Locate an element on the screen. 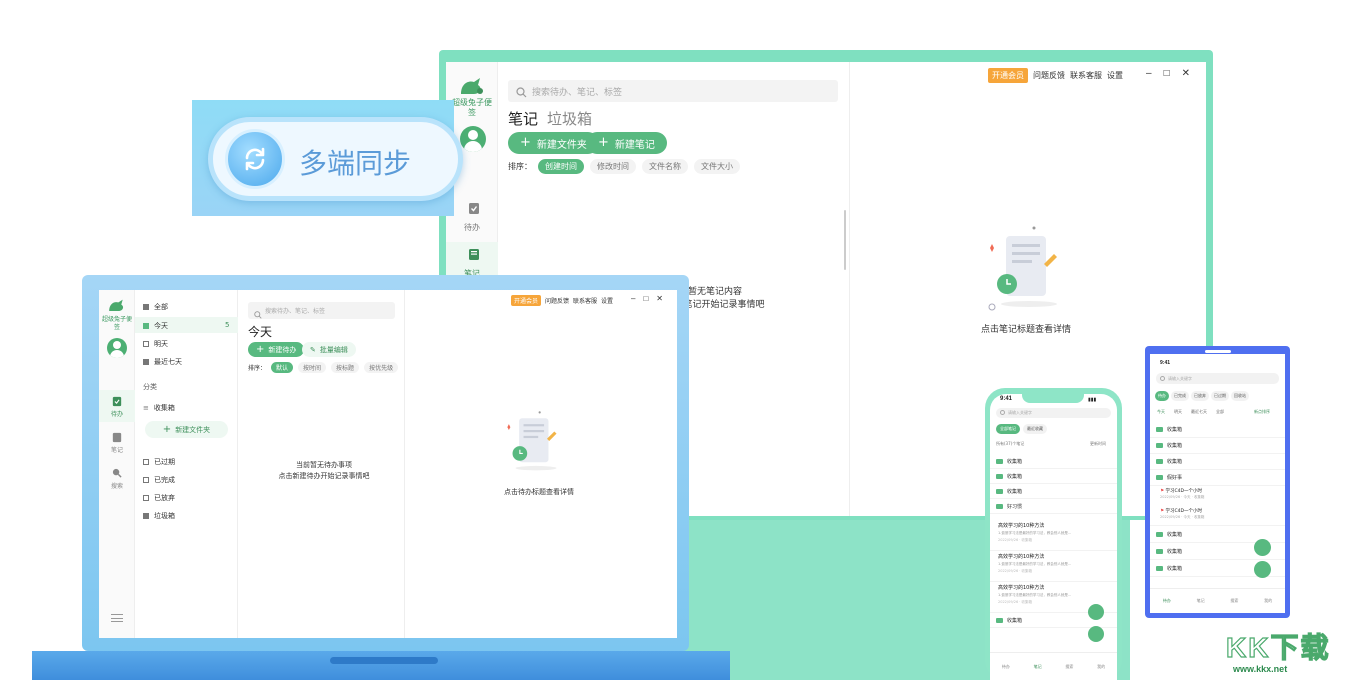  expired-icon is located at coordinates (146, 462).